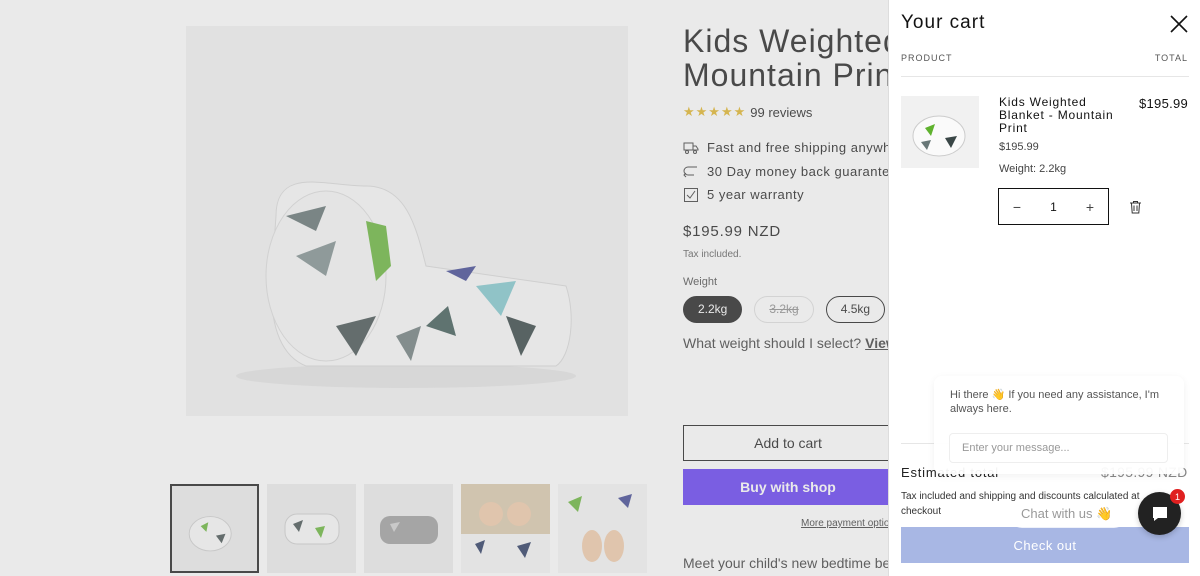  I want to click on chat-notification-badge: 1, so click(1177, 496).